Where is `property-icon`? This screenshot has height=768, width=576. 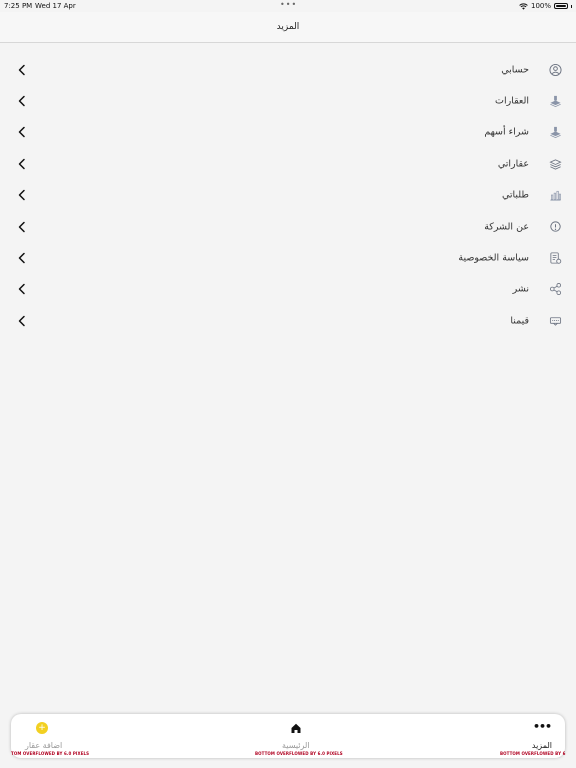
property-icon is located at coordinates (555, 101).